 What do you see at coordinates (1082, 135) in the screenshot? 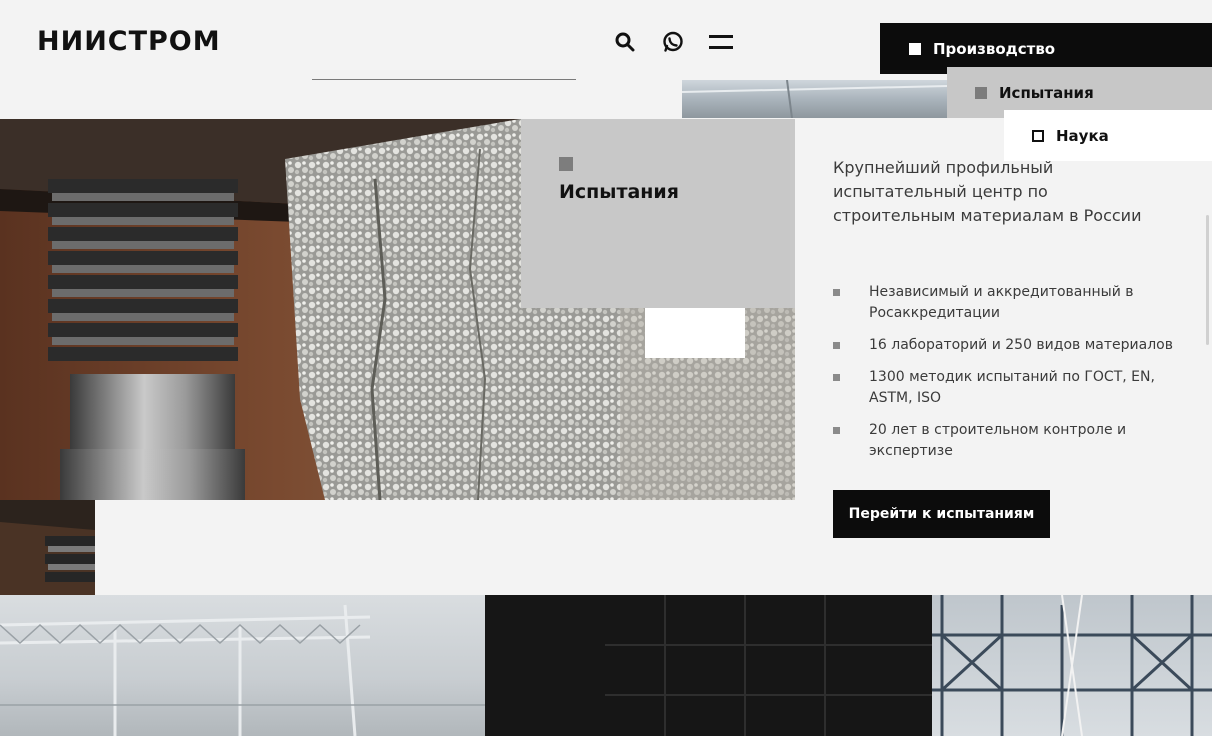
I see `tab-label: Наука` at bounding box center [1082, 135].